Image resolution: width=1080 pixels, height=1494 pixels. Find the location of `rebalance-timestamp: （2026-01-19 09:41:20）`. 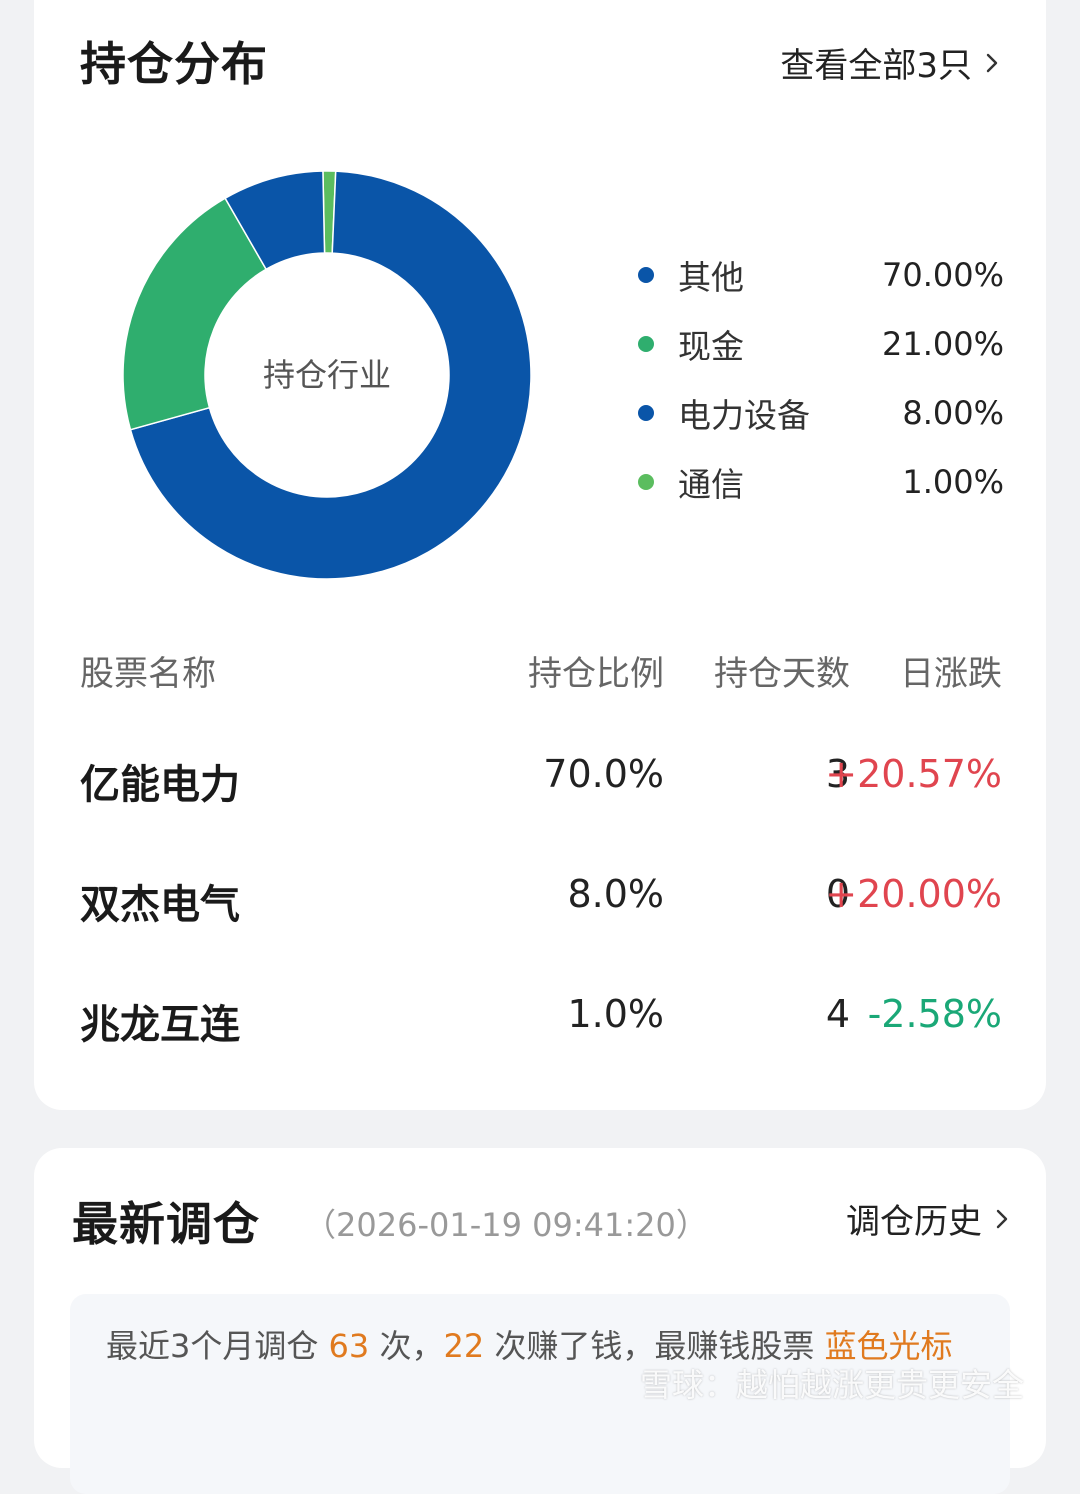

rebalance-timestamp: （2026-01-19 09:41:20） is located at coordinates (506, 1225).